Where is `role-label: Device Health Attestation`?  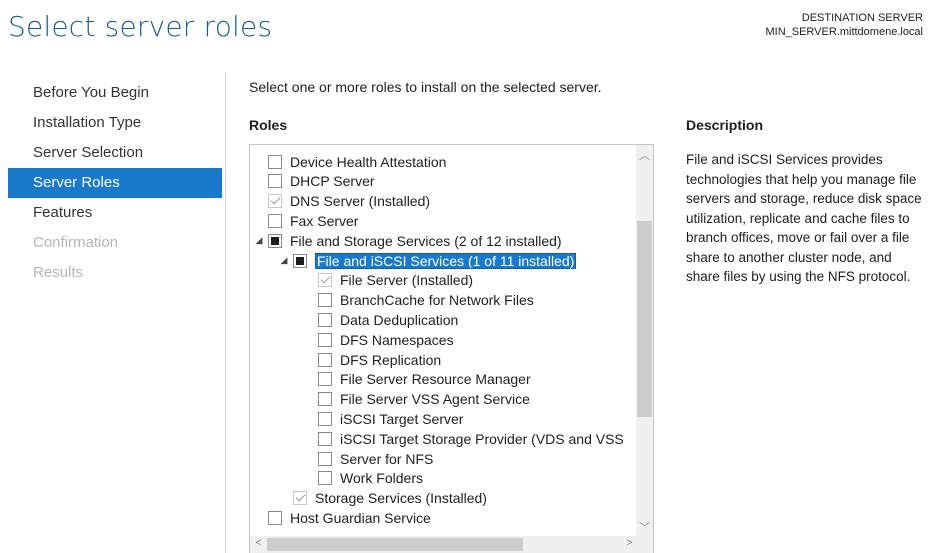
role-label: Device Health Attestation is located at coordinates (368, 162).